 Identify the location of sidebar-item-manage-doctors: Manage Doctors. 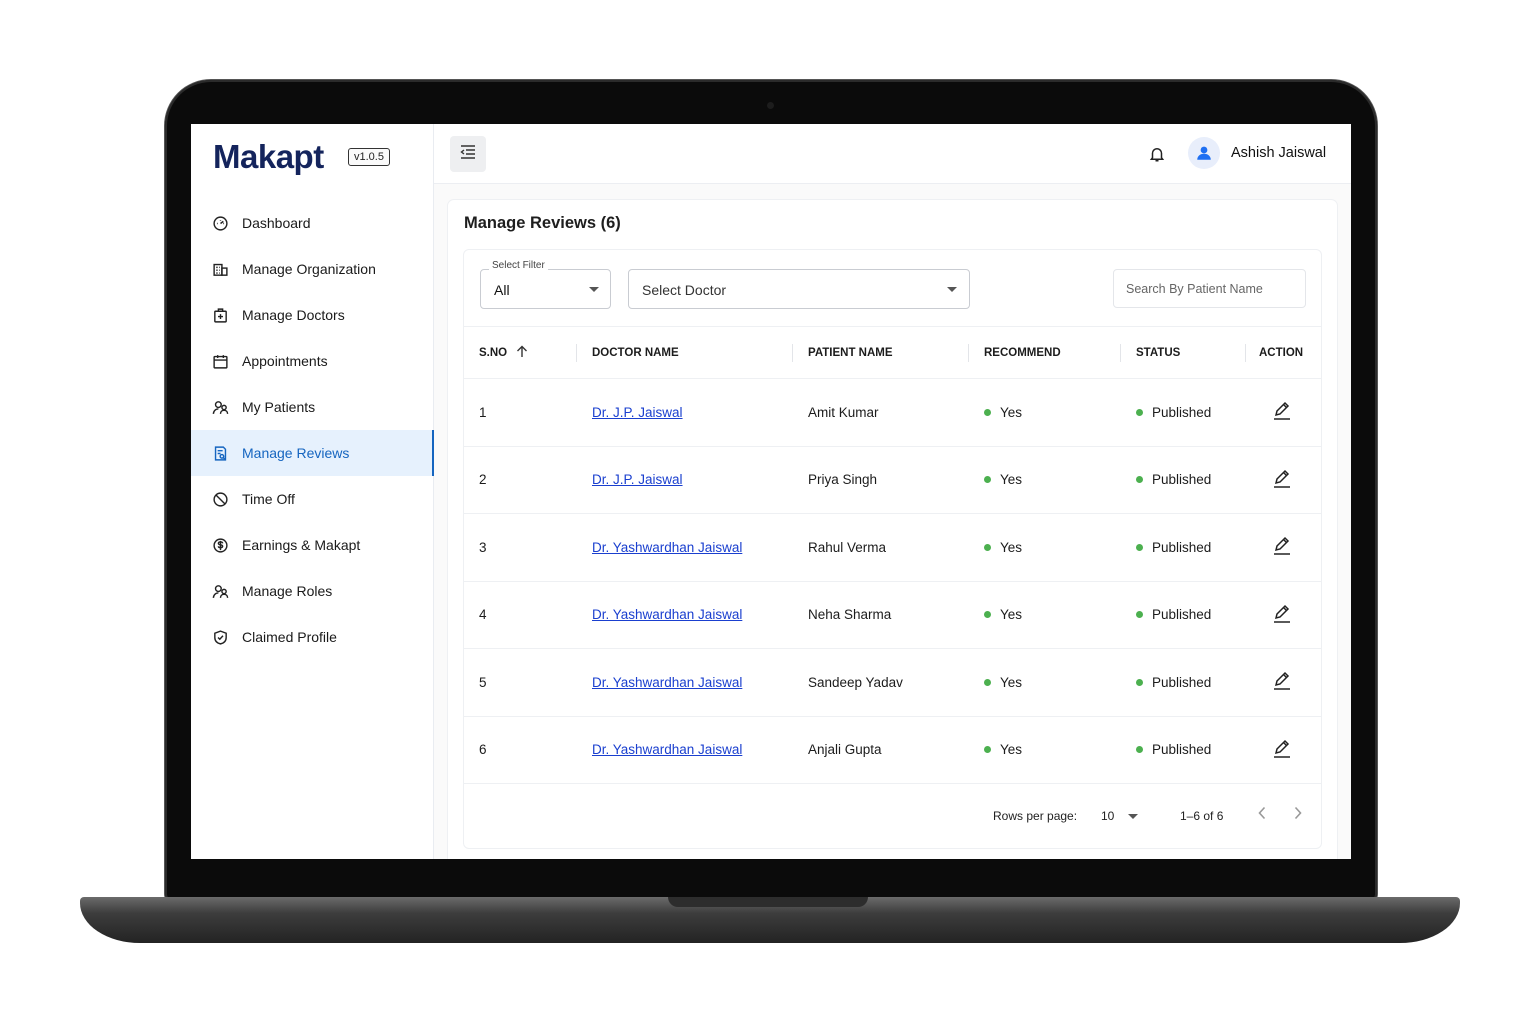
(312, 315).